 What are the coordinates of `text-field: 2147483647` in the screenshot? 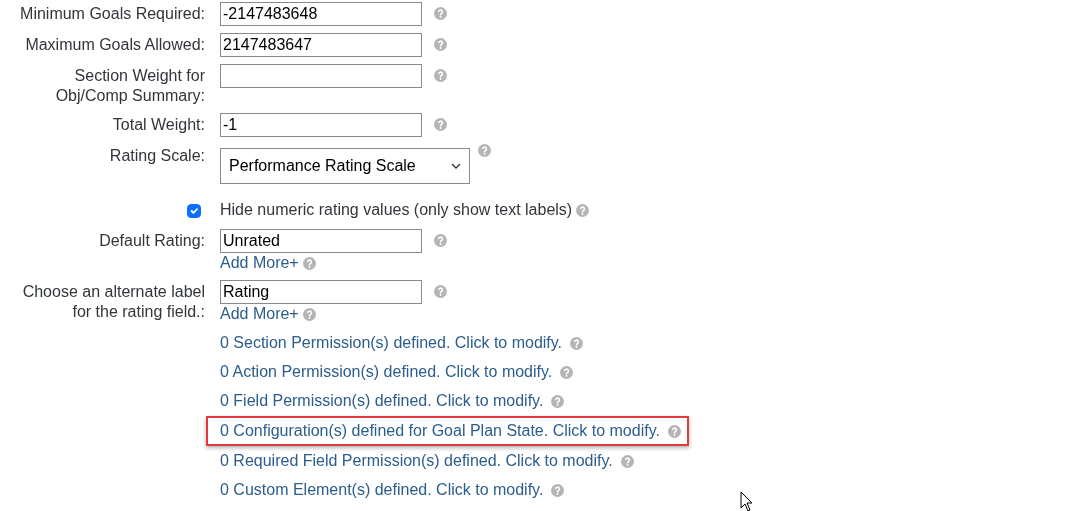 It's located at (321, 45).